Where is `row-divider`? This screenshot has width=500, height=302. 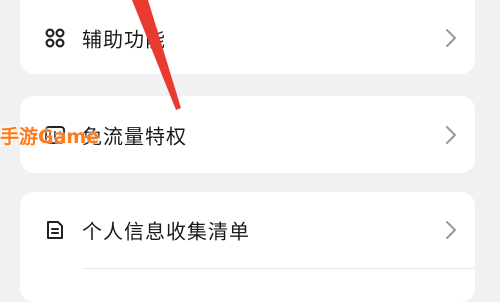 row-divider is located at coordinates (279, 268).